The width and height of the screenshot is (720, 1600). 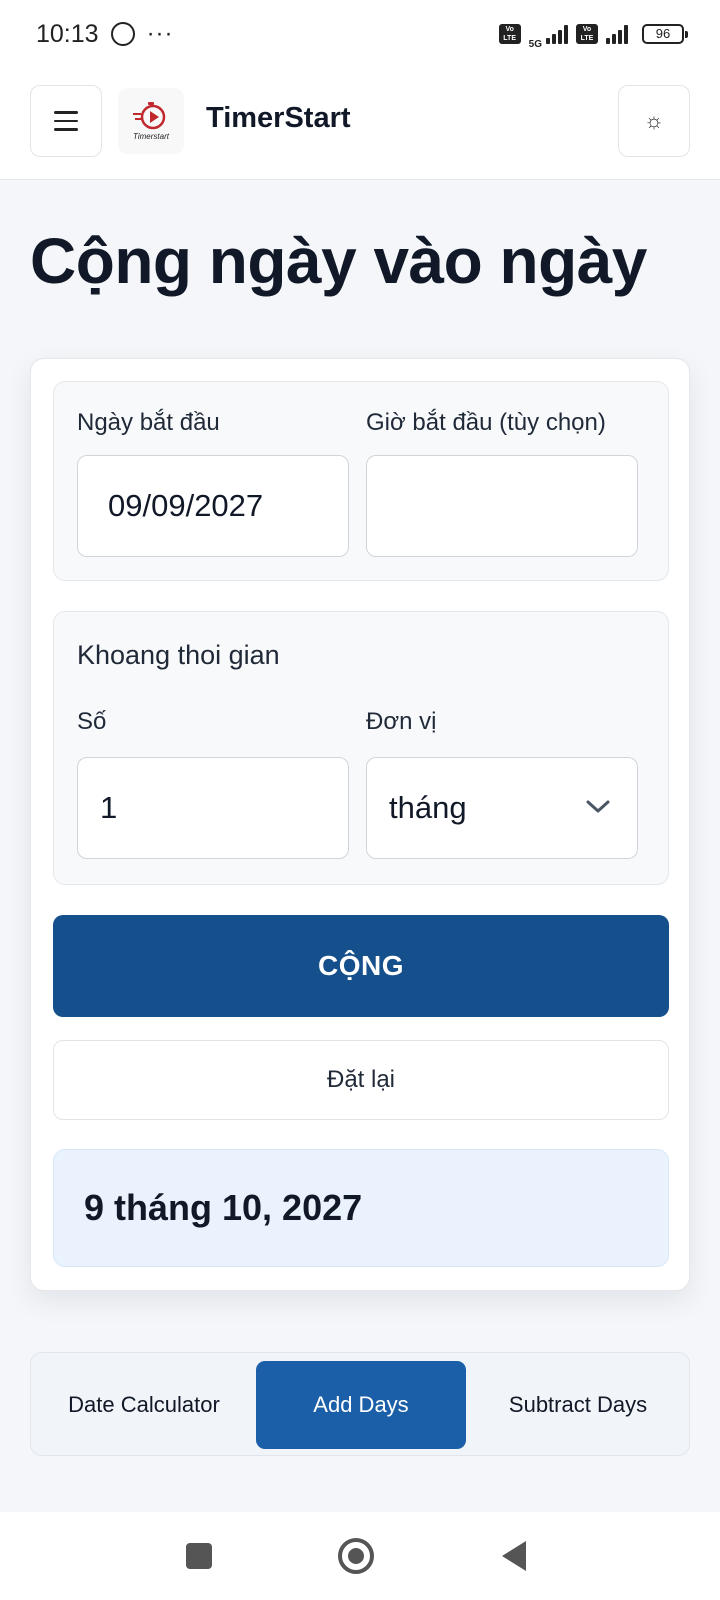 I want to click on status-left: 10:13 ···, so click(x=105, y=34).